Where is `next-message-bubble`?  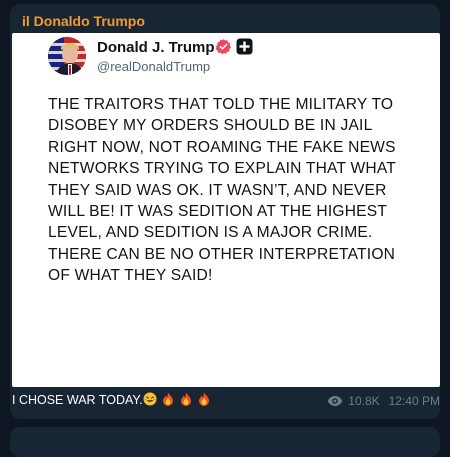 next-message-bubble is located at coordinates (225, 442).